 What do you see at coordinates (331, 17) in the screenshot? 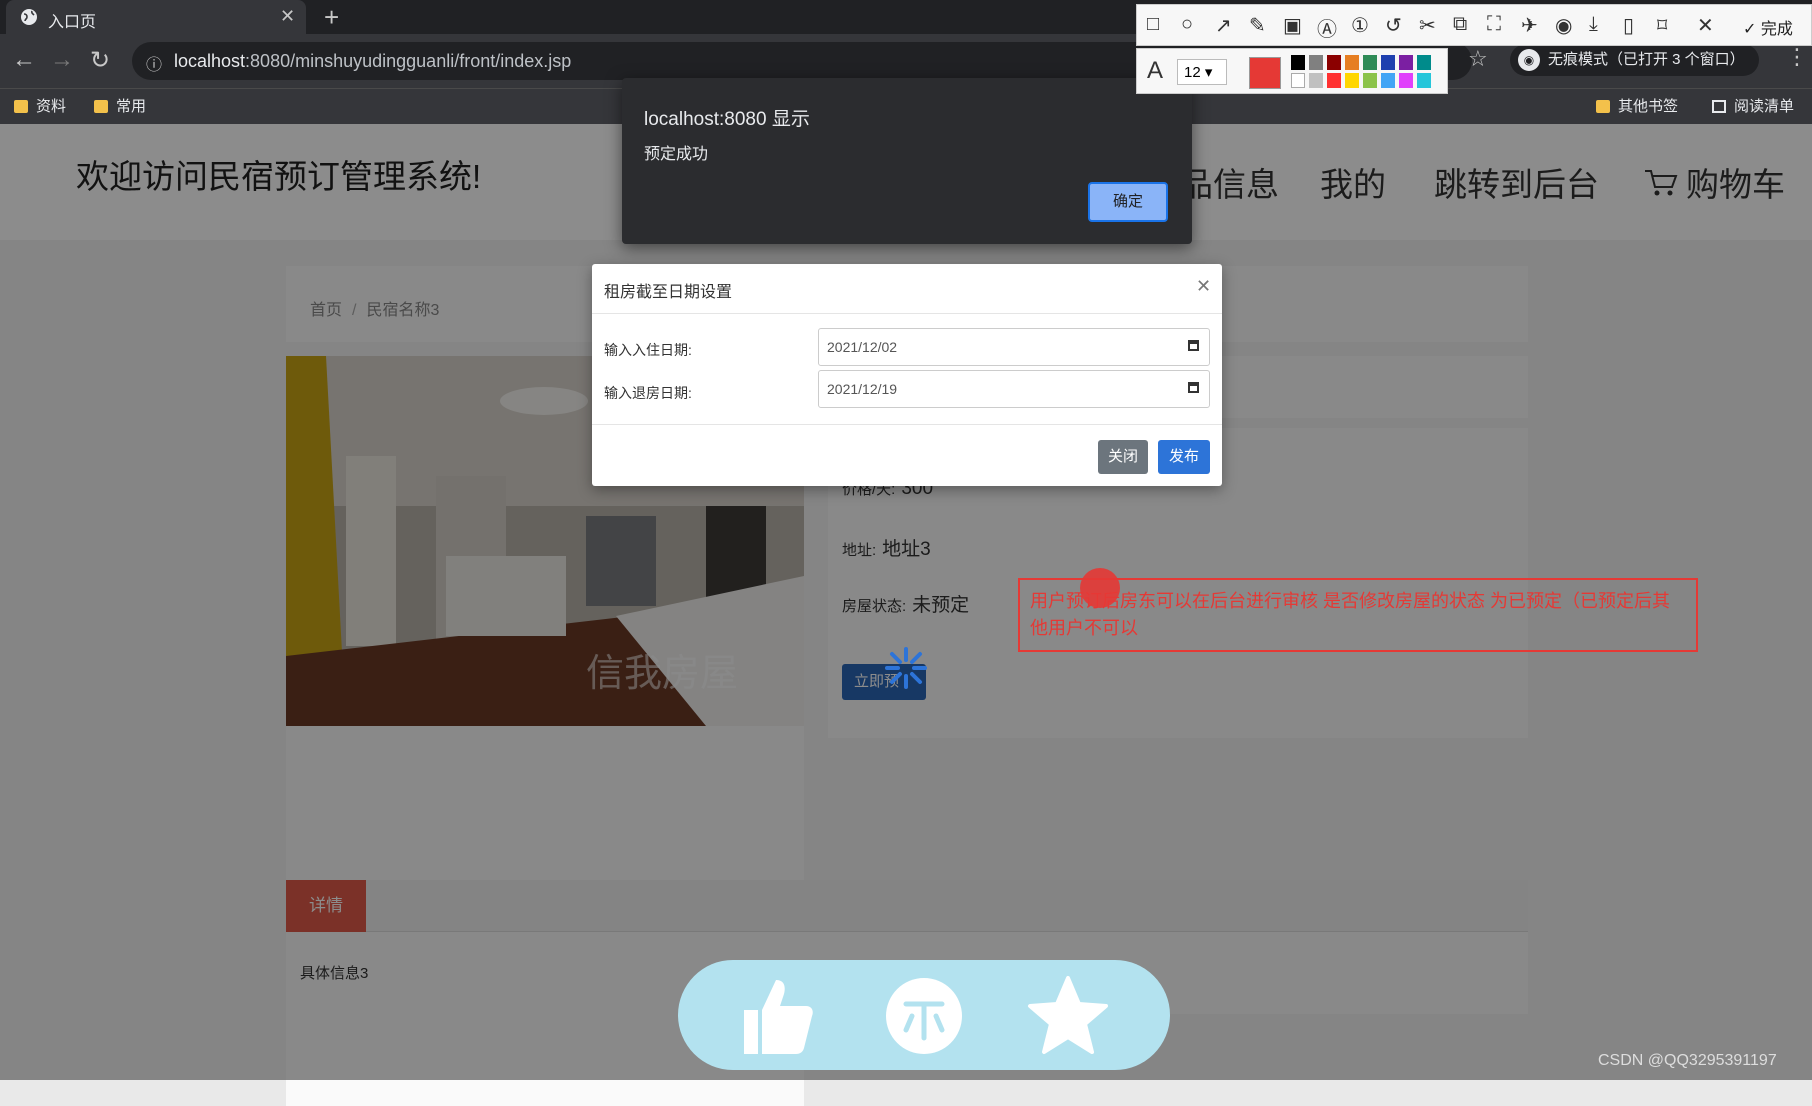
I see `new-tab-button: +` at bounding box center [331, 17].